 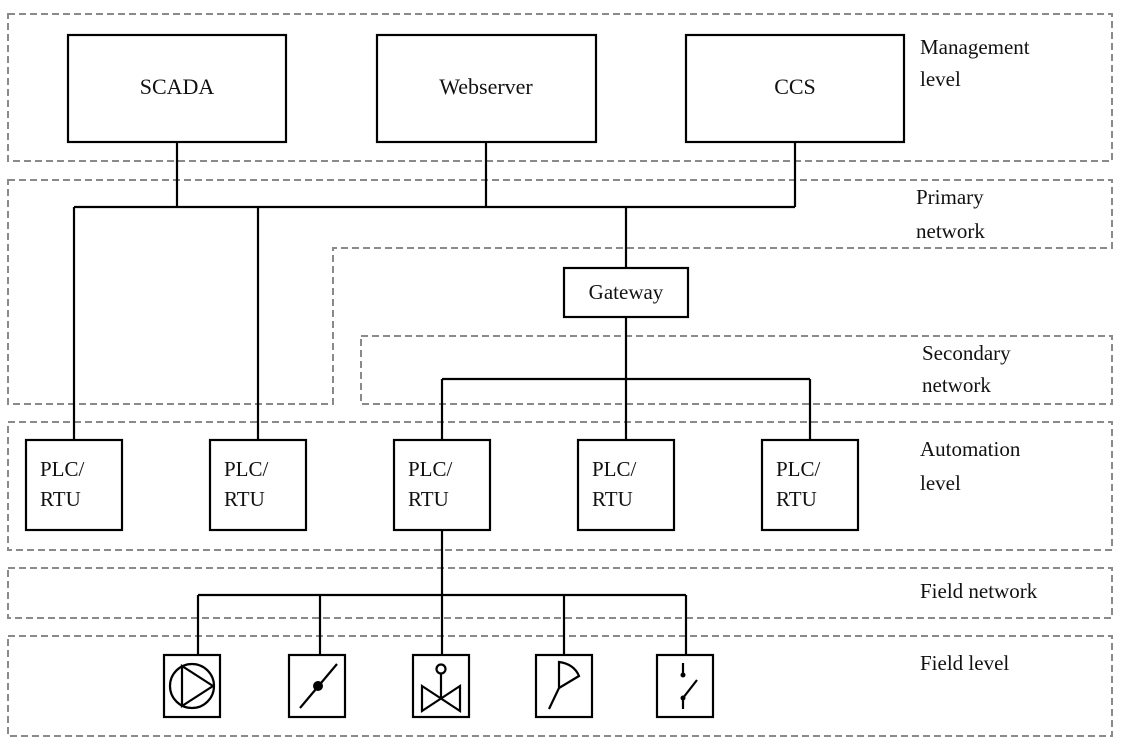 I want to click on gateway-node: Gateway, so click(x=626, y=292).